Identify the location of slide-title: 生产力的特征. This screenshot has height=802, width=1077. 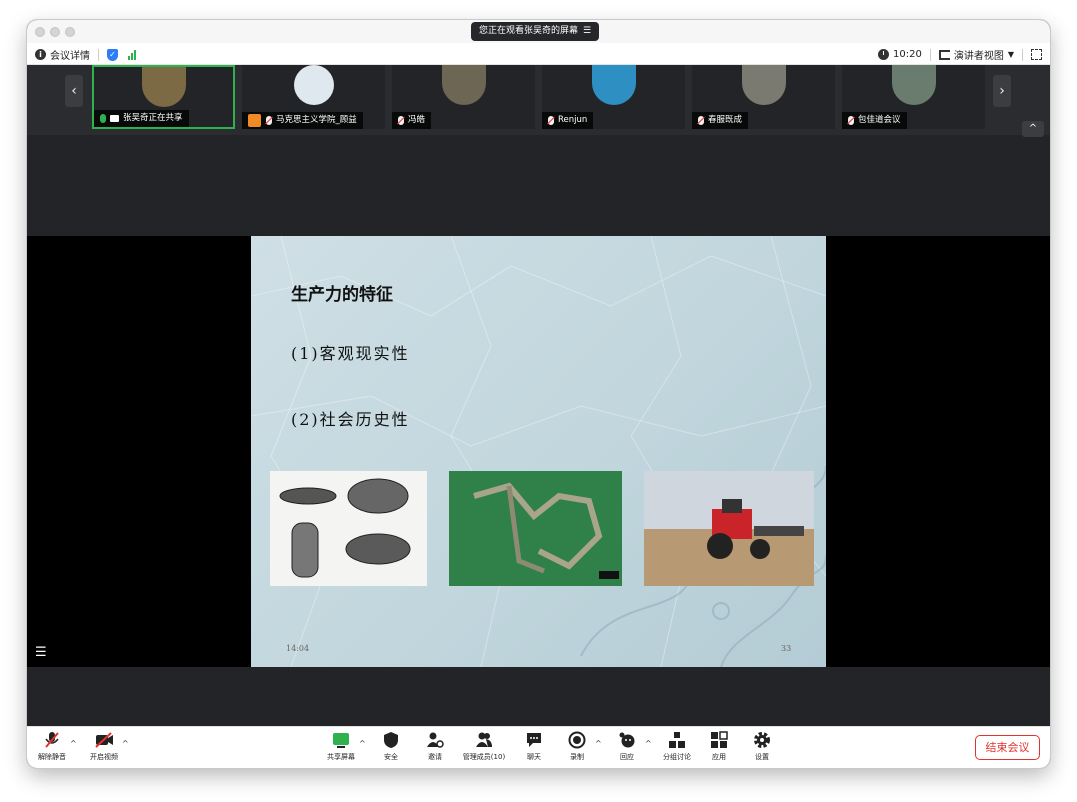
(342, 295).